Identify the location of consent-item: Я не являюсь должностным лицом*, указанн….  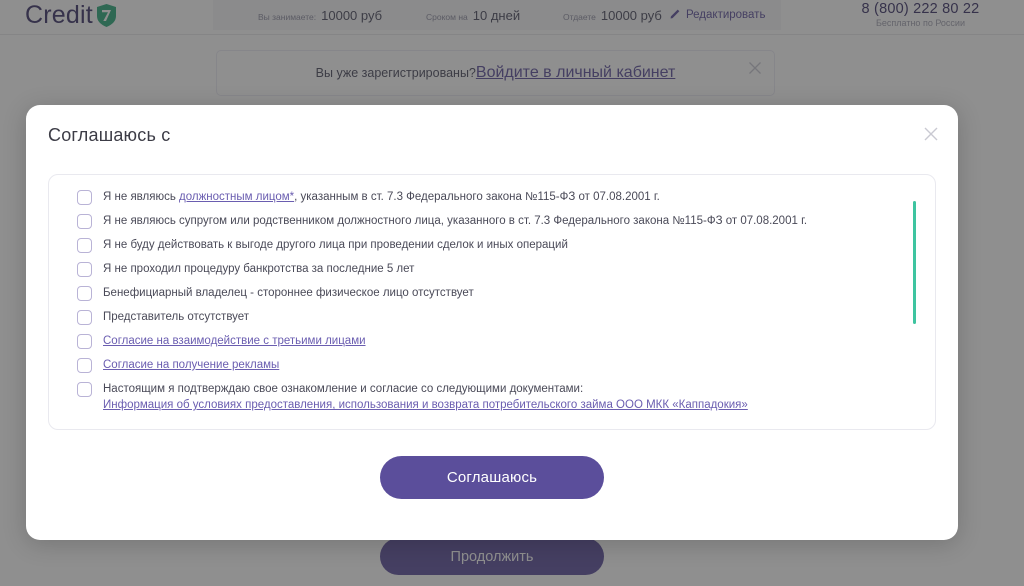
(492, 201).